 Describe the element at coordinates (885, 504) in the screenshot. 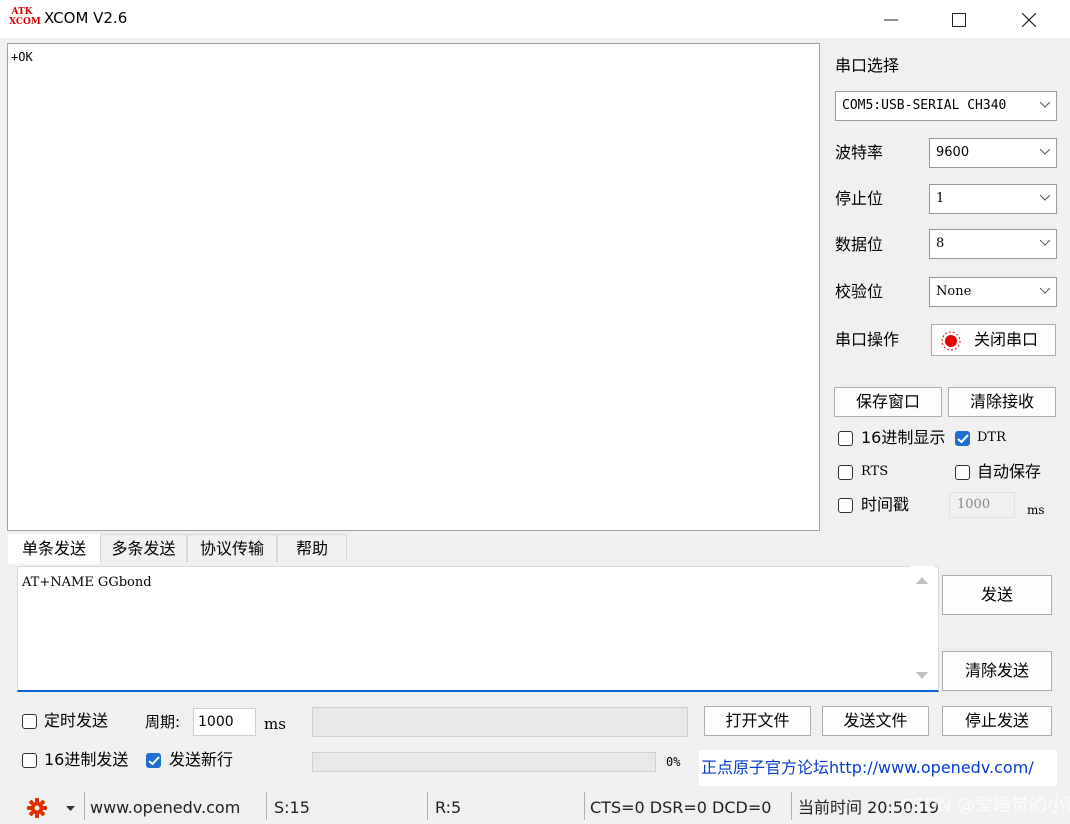

I see `timestamp-label: 时间戳` at that location.